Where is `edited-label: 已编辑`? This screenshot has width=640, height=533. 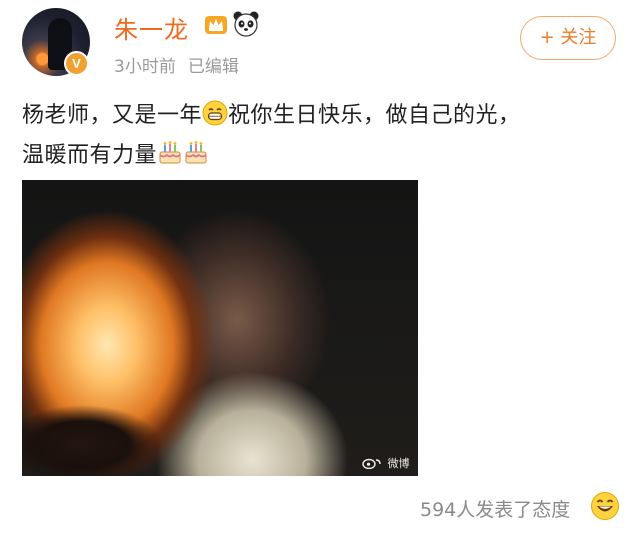 edited-label: 已编辑 is located at coordinates (213, 67).